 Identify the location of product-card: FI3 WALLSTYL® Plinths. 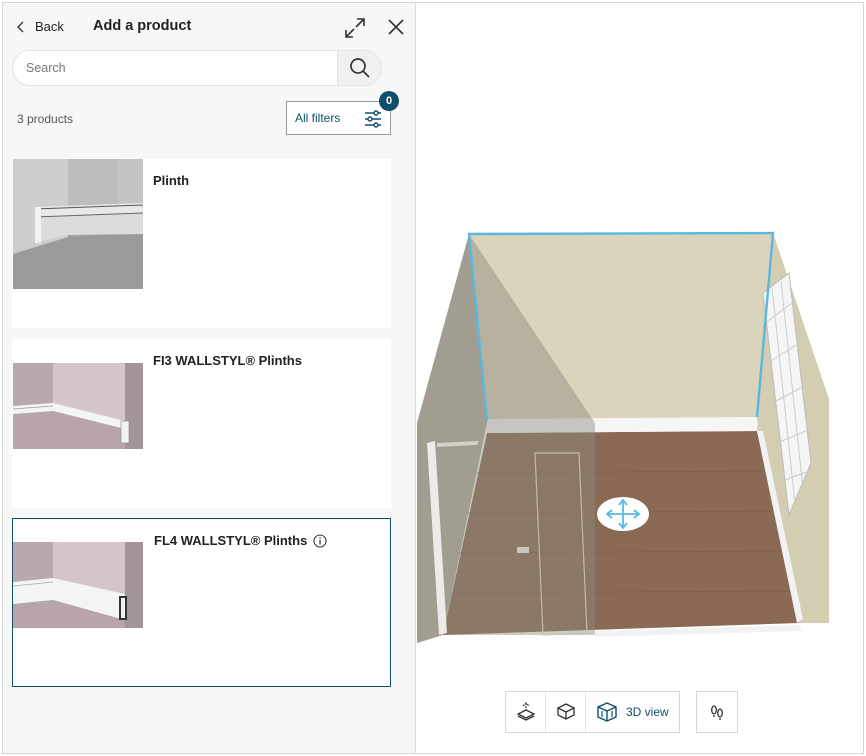
(201, 423).